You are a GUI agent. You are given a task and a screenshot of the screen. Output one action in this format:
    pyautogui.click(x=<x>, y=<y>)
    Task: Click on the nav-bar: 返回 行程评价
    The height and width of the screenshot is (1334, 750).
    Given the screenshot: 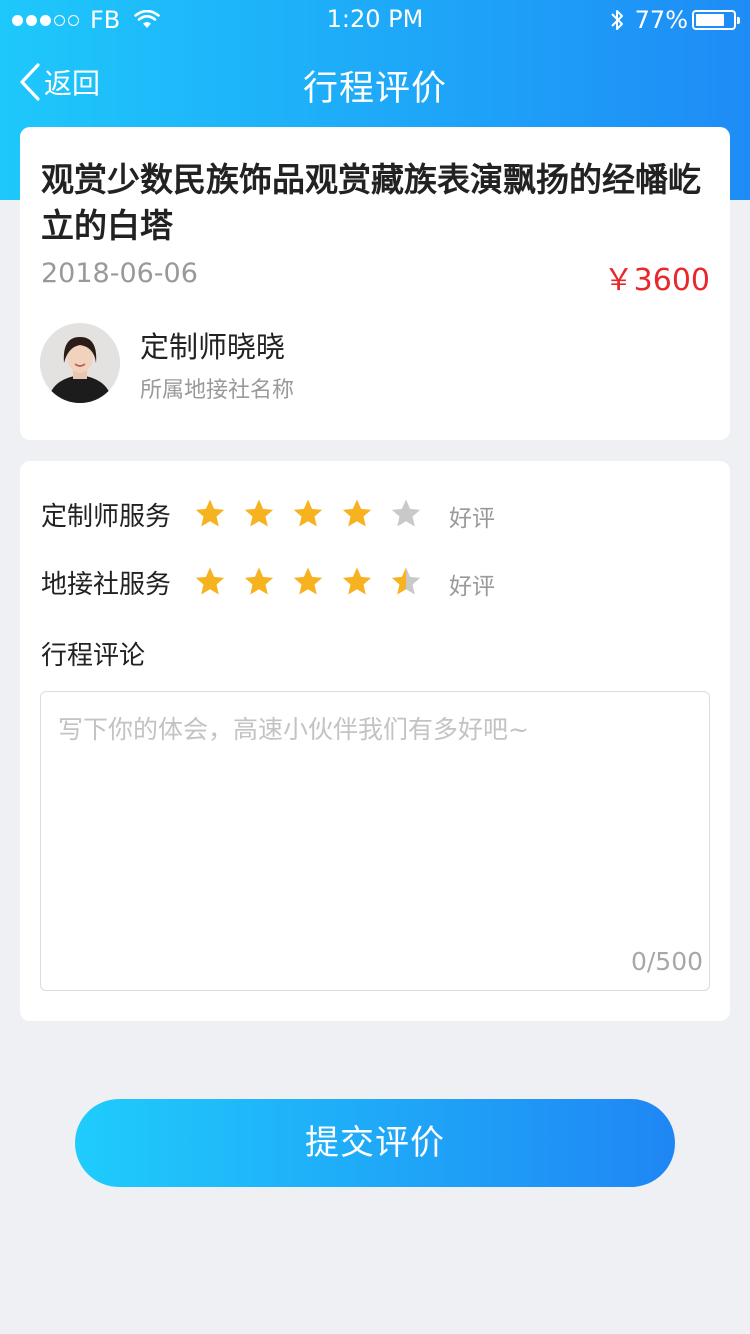 What is the action you would take?
    pyautogui.click(x=375, y=84)
    